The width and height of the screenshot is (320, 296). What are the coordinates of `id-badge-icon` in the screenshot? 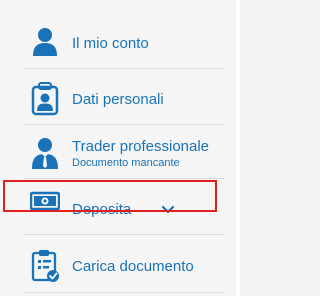 It's located at (45, 99).